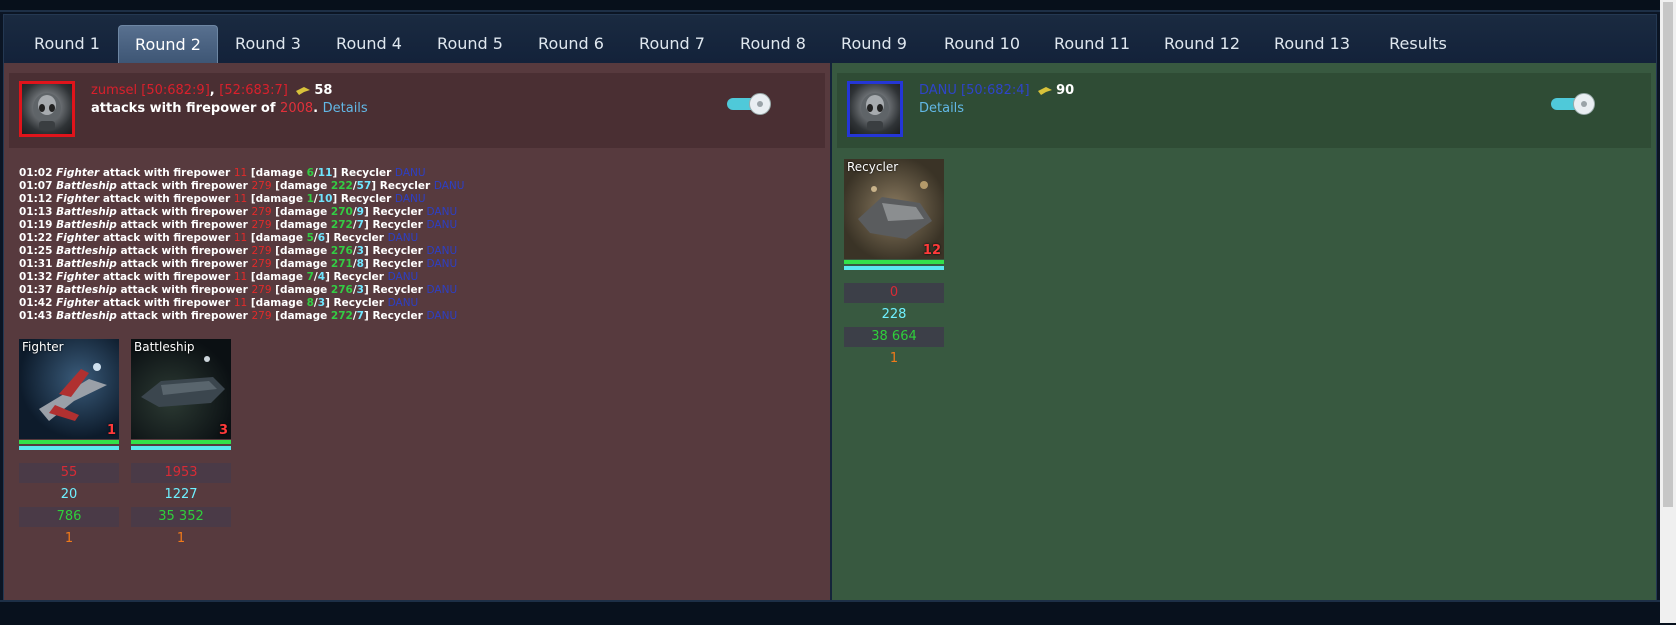 This screenshot has height=625, width=1676. What do you see at coordinates (941, 108) in the screenshot?
I see `defender-details-link: Details` at bounding box center [941, 108].